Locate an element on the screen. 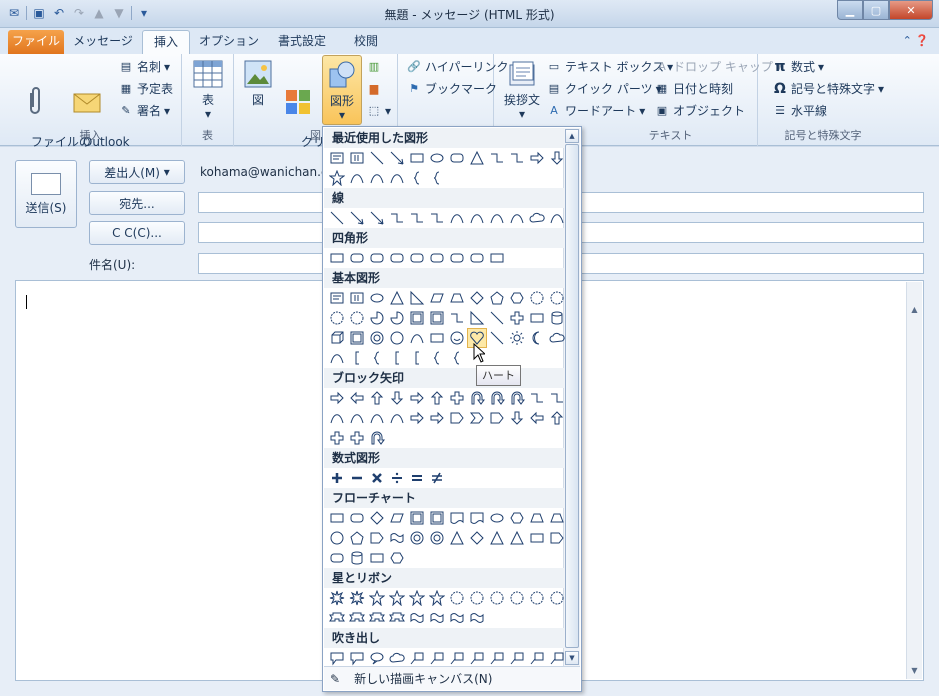  scroll-thumb is located at coordinates (572, 396).